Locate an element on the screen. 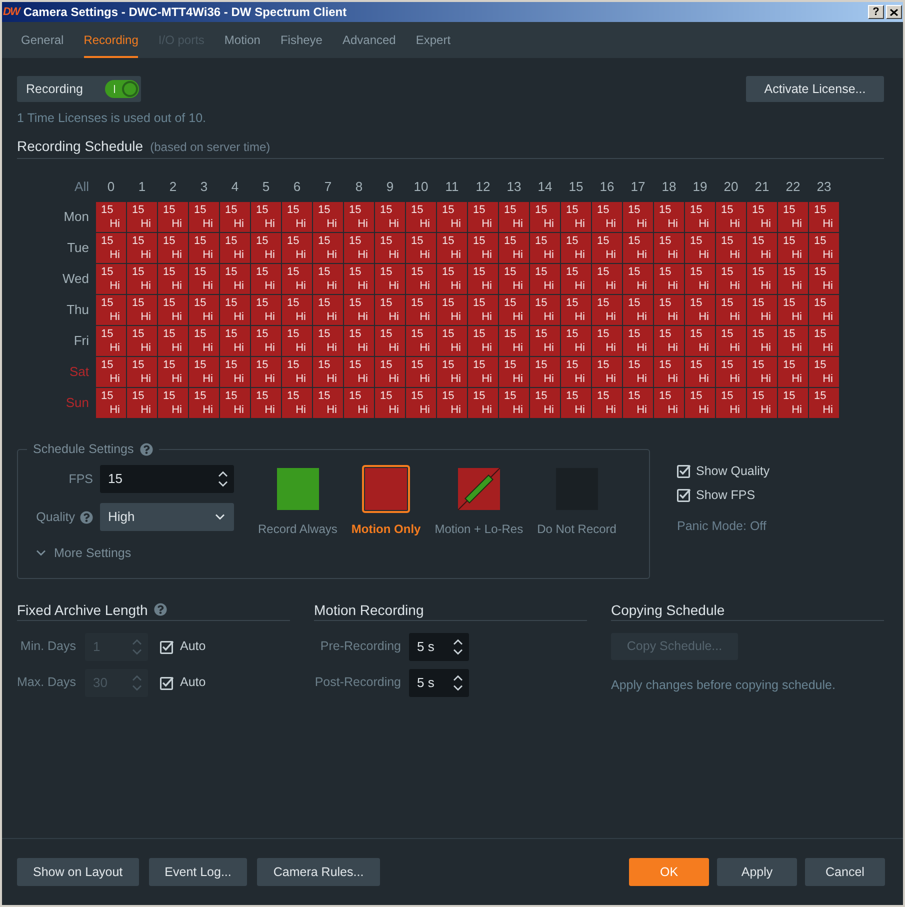 This screenshot has height=907, width=905. hour-label: 5 is located at coordinates (266, 187).